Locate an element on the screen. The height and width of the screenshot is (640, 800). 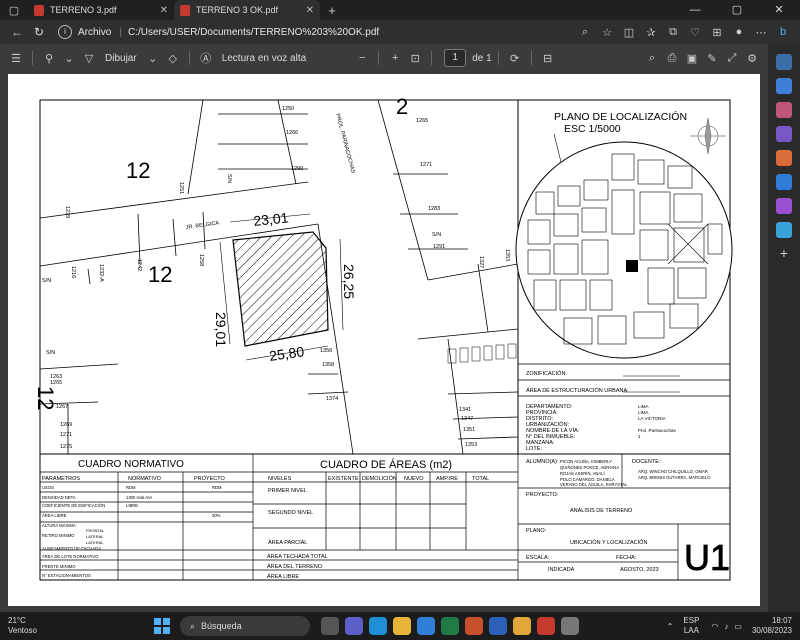
weather-condition: Ventoso is located at coordinates (22, 630).